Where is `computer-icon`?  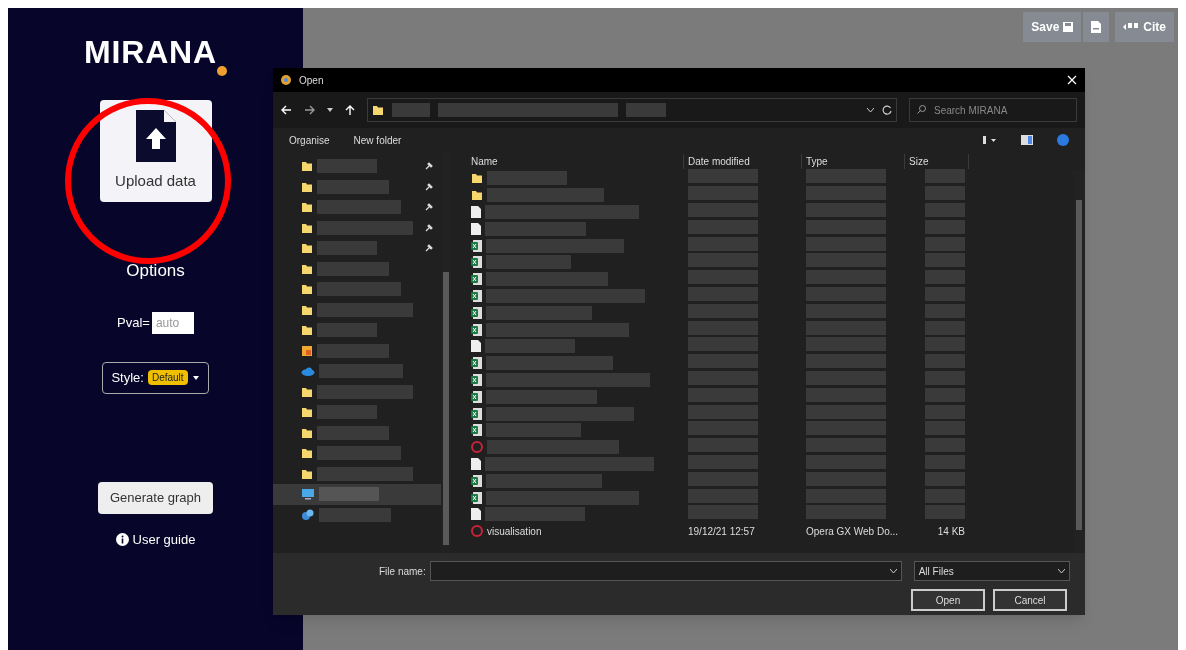
computer-icon is located at coordinates (308, 494).